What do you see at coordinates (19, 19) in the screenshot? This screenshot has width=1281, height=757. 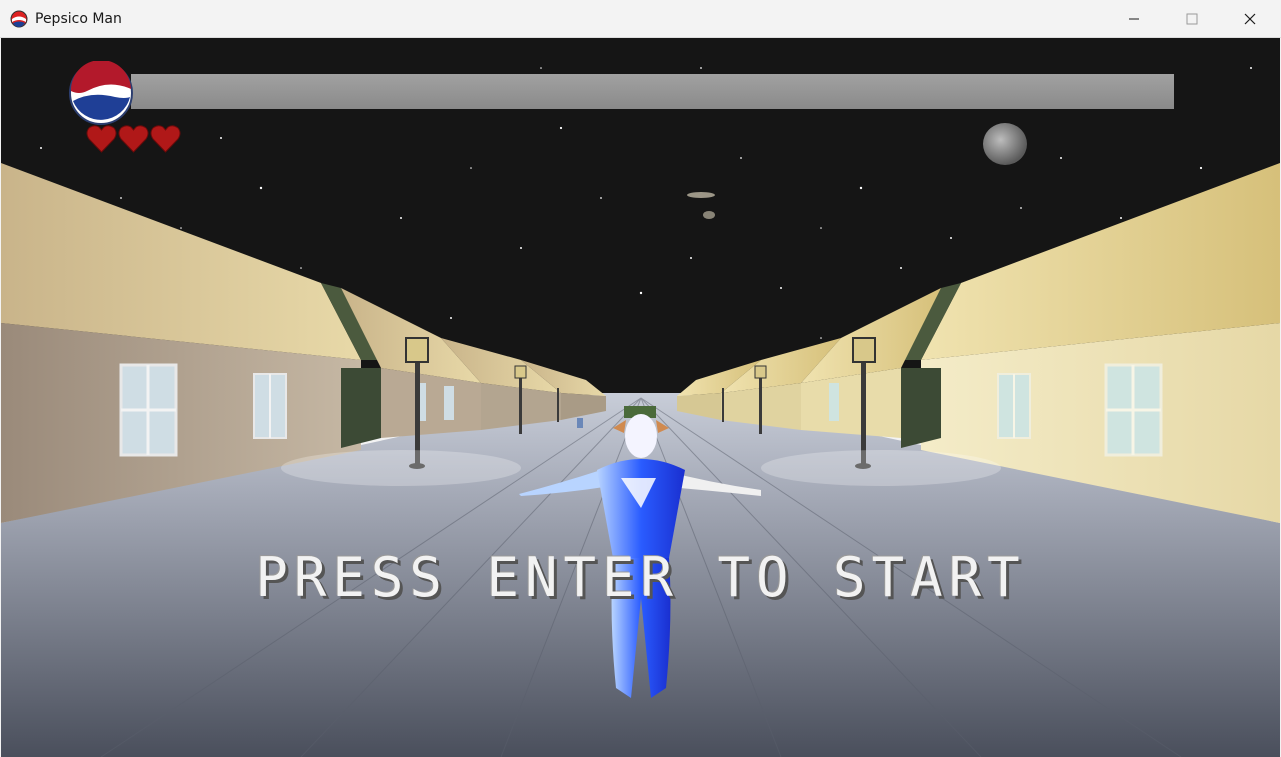 I see `app-icon` at bounding box center [19, 19].